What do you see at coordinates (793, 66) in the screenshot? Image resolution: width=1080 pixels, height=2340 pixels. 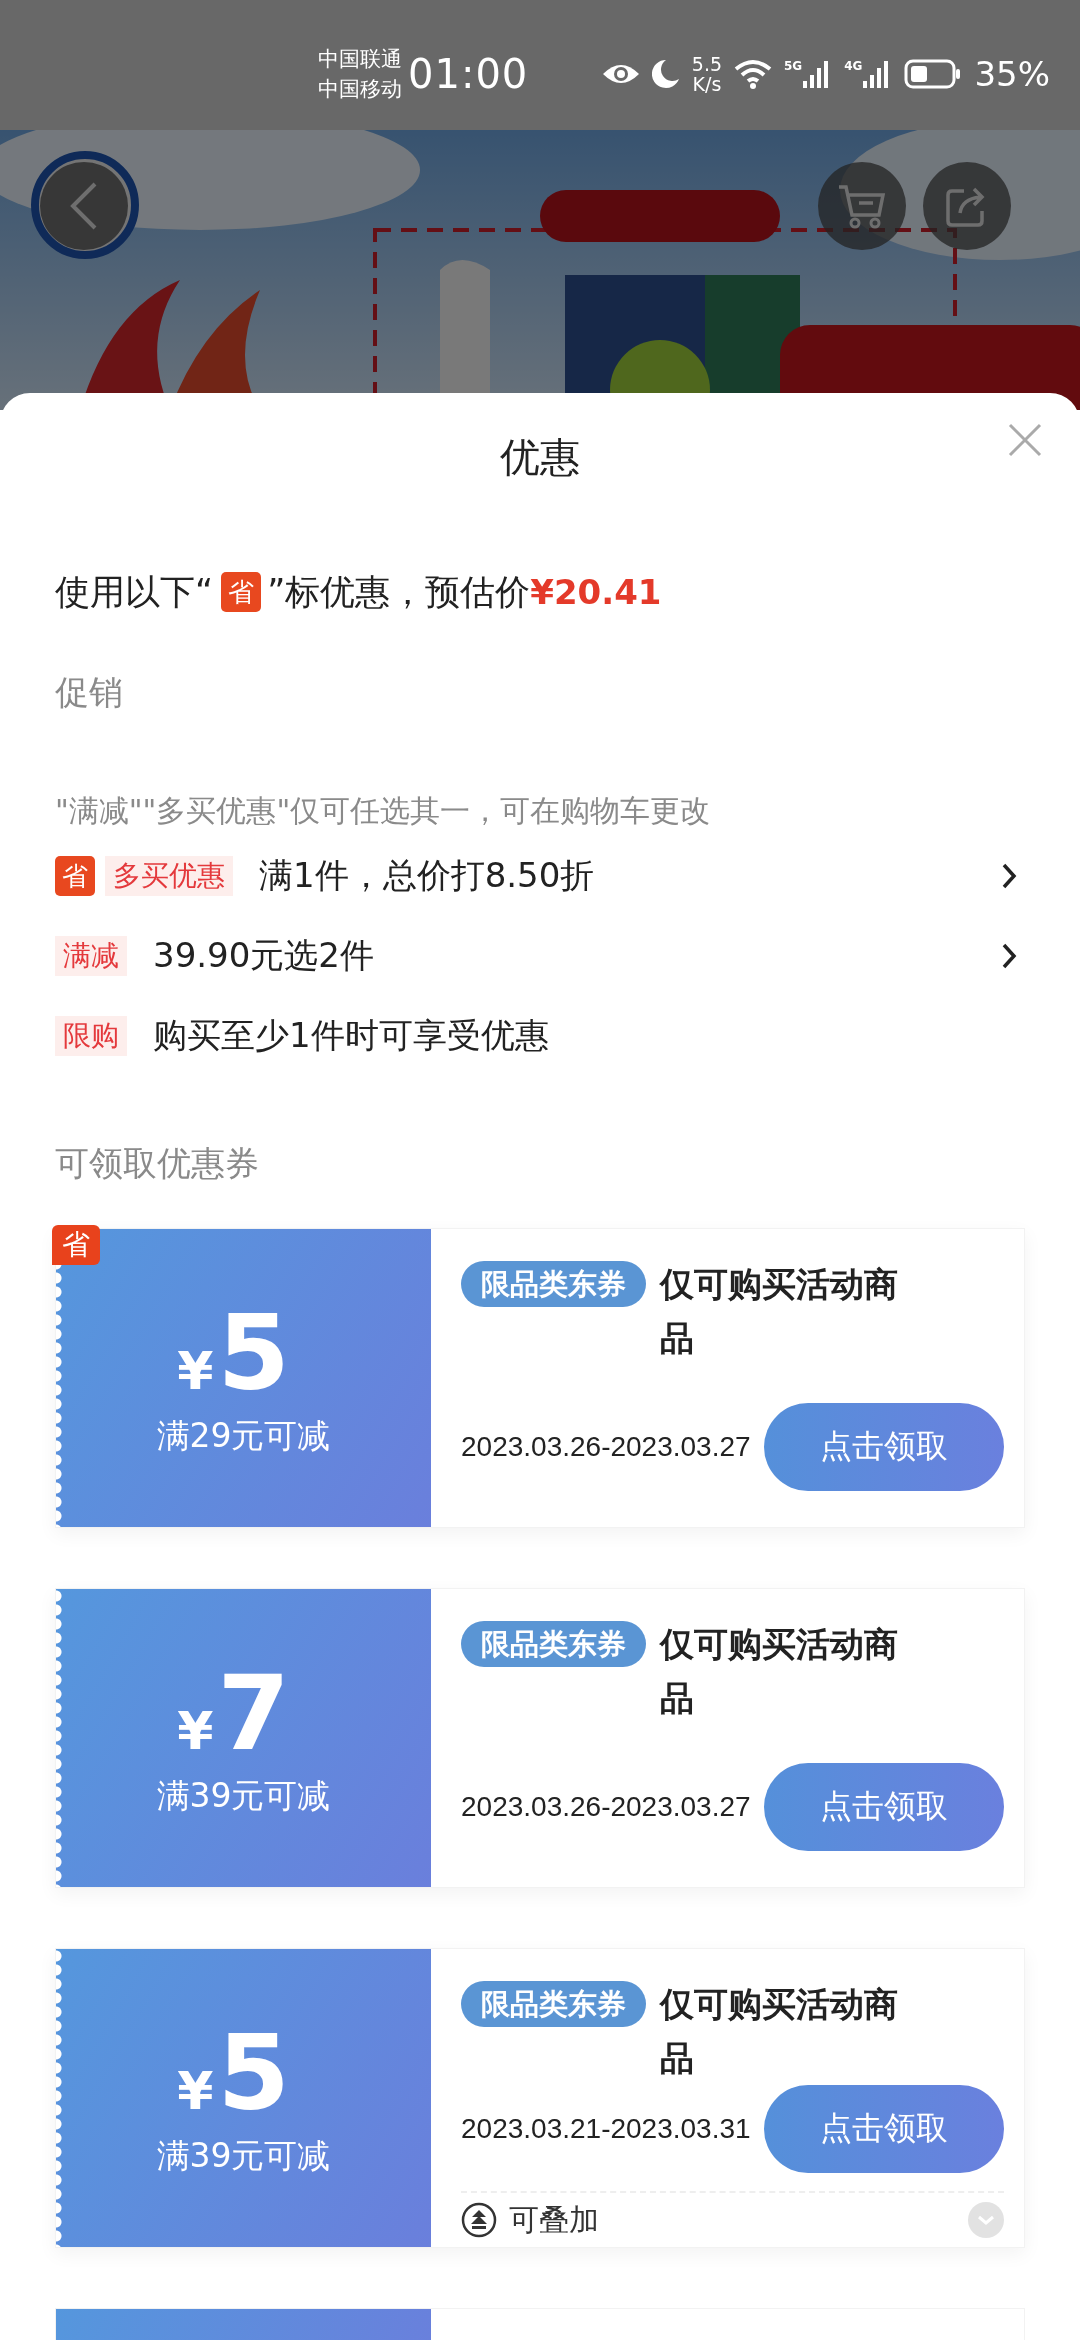 I see `network-type: 5G` at bounding box center [793, 66].